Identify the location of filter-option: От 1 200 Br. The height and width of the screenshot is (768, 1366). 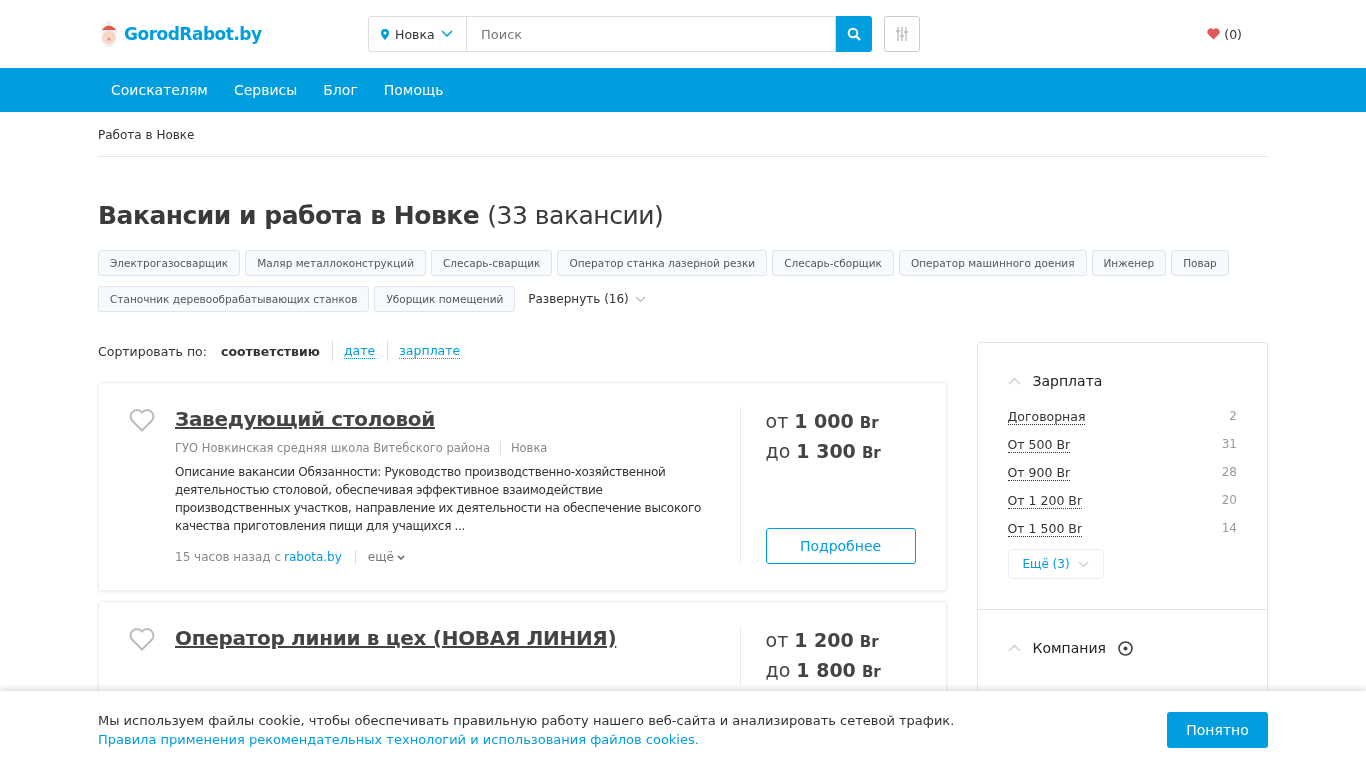
(1045, 501).